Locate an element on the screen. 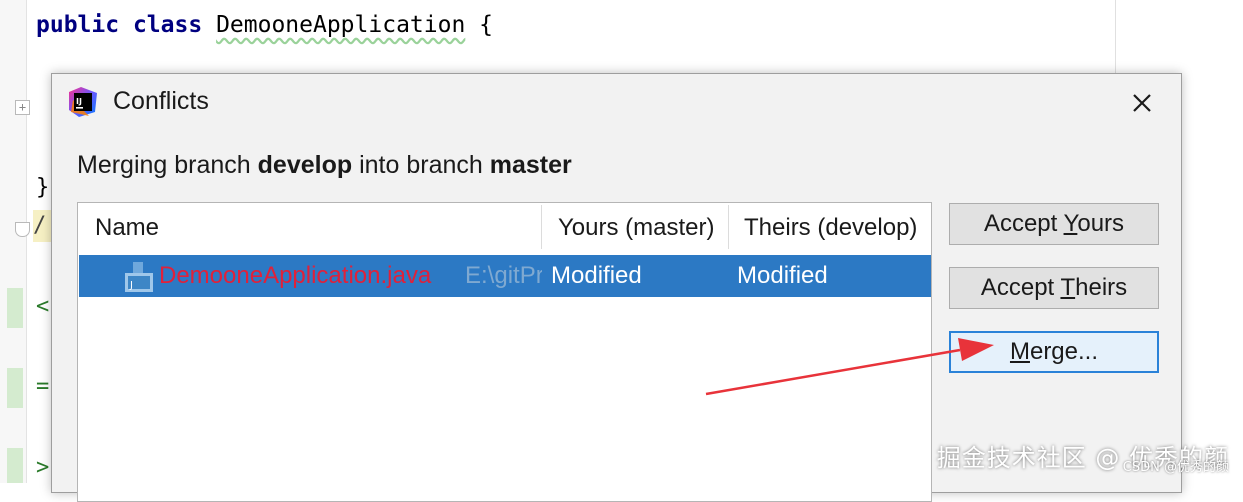 This screenshot has width=1243, height=502. dialog-titlebar: IJ Conflicts is located at coordinates (616, 102).